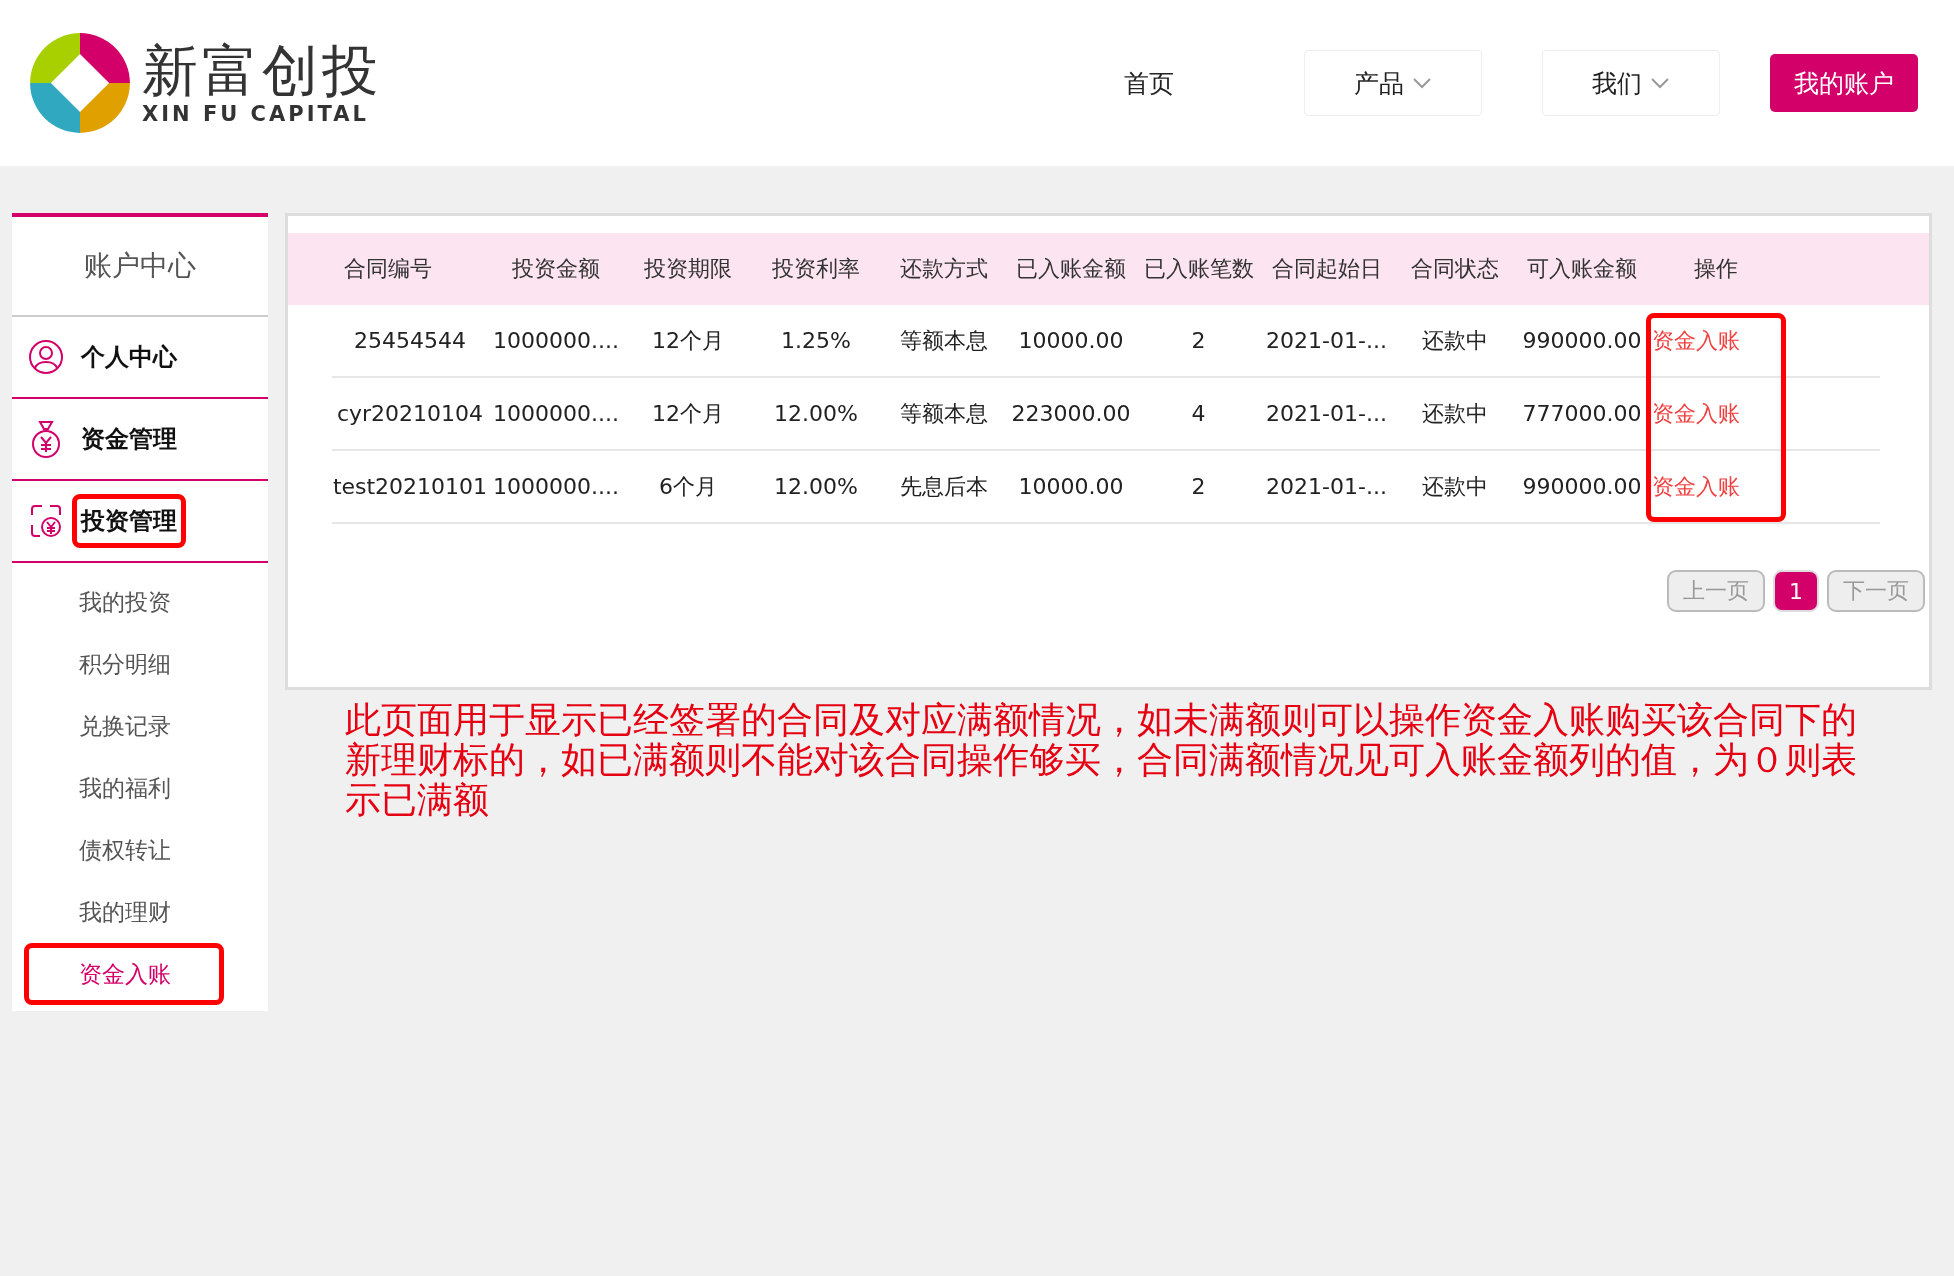  Describe the element at coordinates (1796, 591) in the screenshot. I see `page-button: 1` at that location.